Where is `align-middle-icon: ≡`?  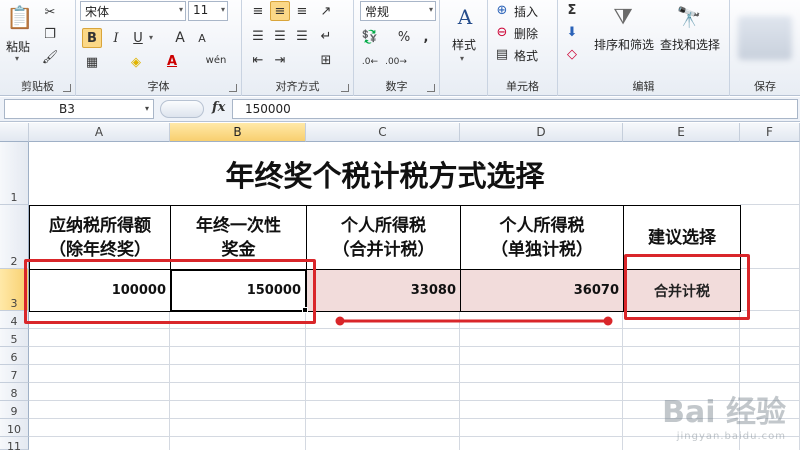 align-middle-icon: ≡ is located at coordinates (280, 11).